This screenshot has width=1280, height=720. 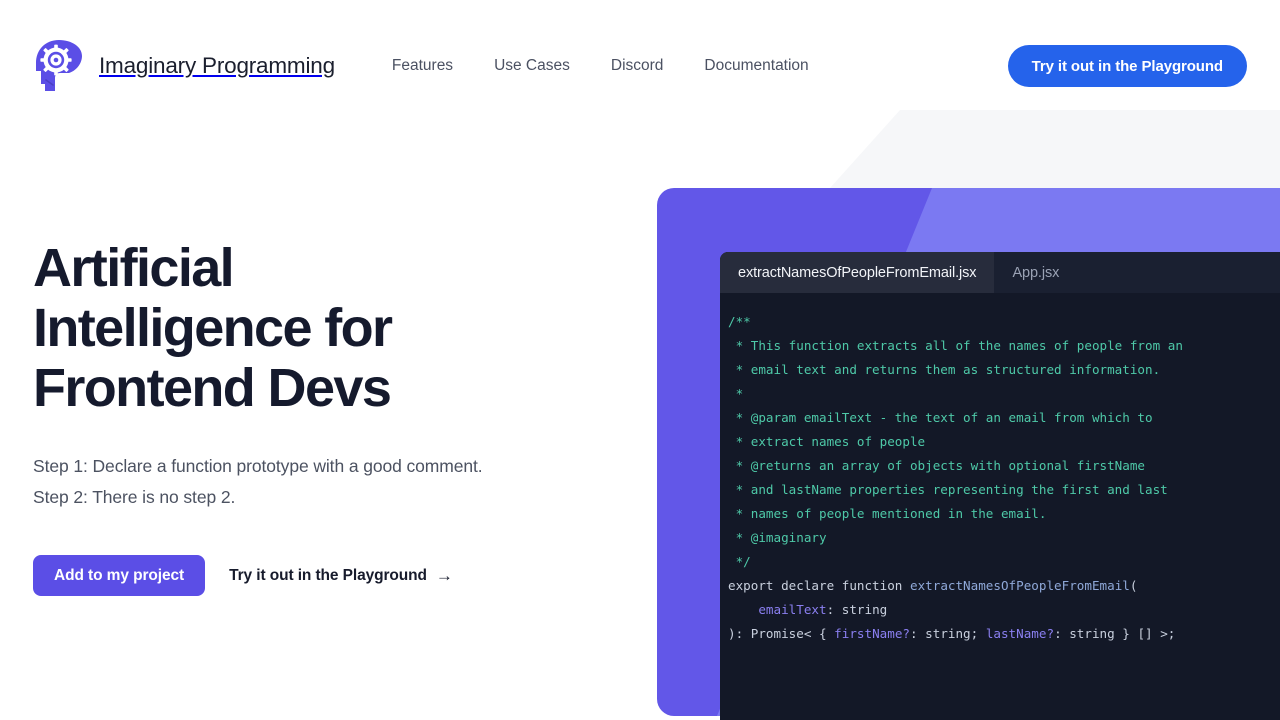 I want to click on code-token-param: lastName?, so click(x=1020, y=633).